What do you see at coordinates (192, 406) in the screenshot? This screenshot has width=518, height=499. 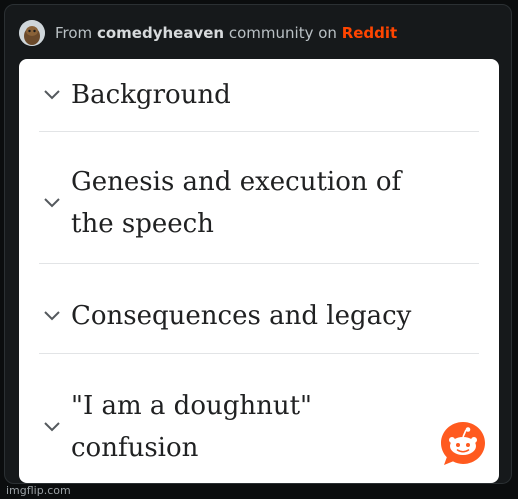 I see `toc-item-label: "I am a doughnut"` at bounding box center [192, 406].